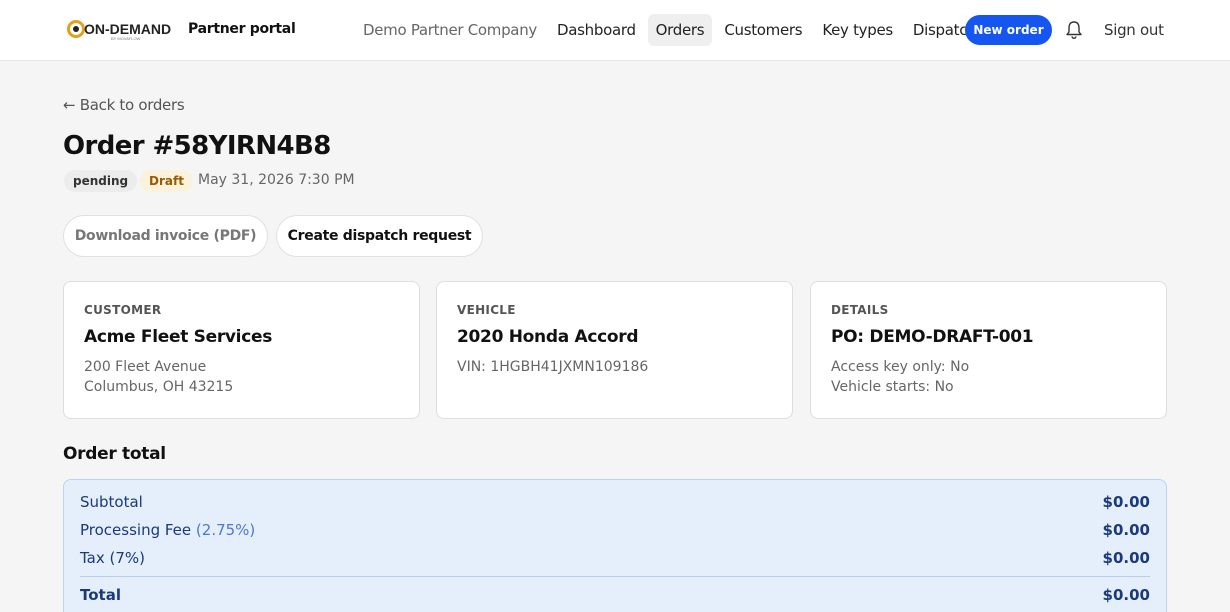 The width and height of the screenshot is (1230, 612). I want to click on logo-graphic: ON-DEMAND BY MOVAFLOW, so click(119, 30).